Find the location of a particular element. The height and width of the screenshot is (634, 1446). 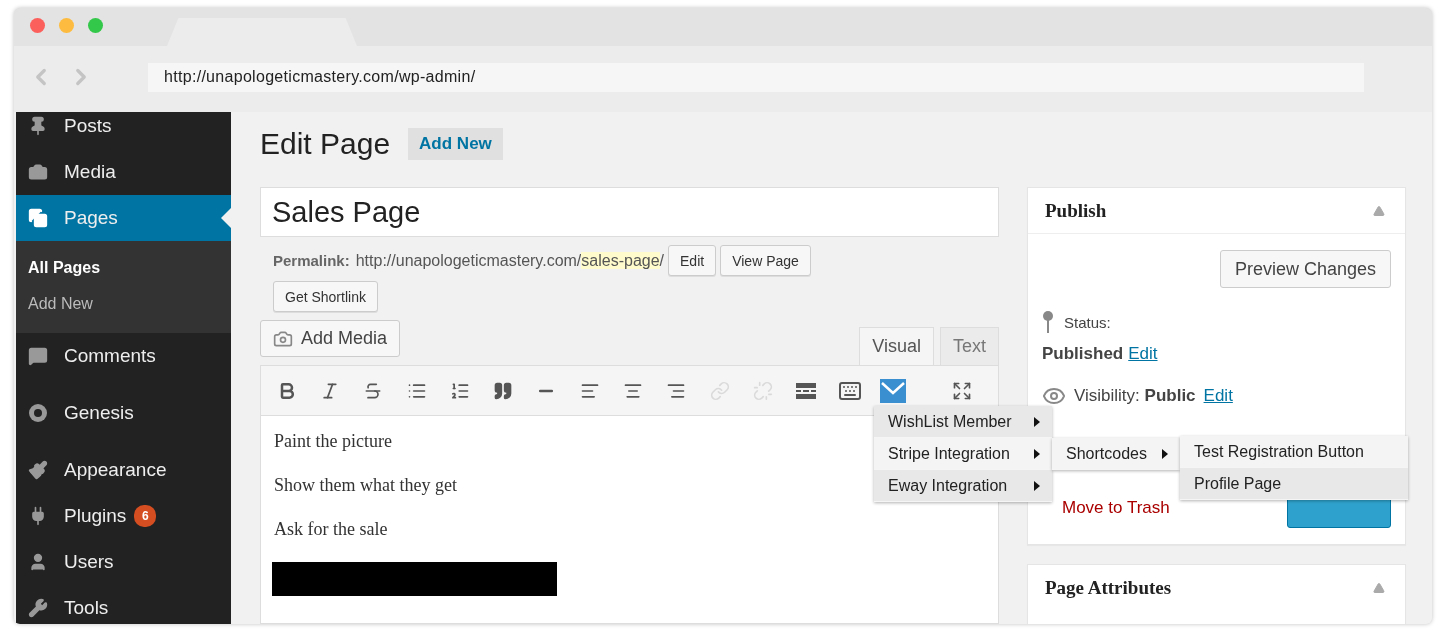

add-media-button: Add Media is located at coordinates (330, 338).